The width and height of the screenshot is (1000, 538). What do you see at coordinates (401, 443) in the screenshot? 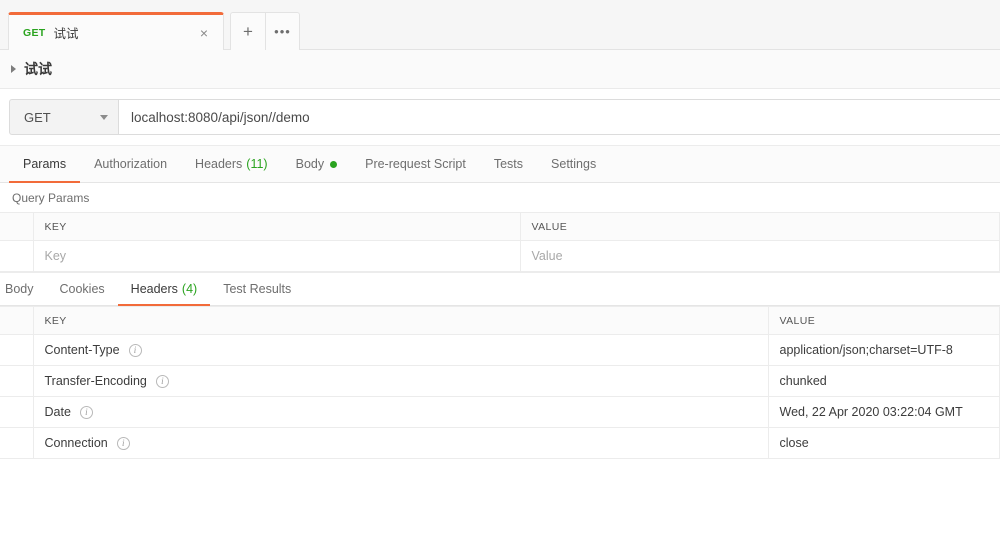
I see `header-key-cell: Connection i` at bounding box center [401, 443].